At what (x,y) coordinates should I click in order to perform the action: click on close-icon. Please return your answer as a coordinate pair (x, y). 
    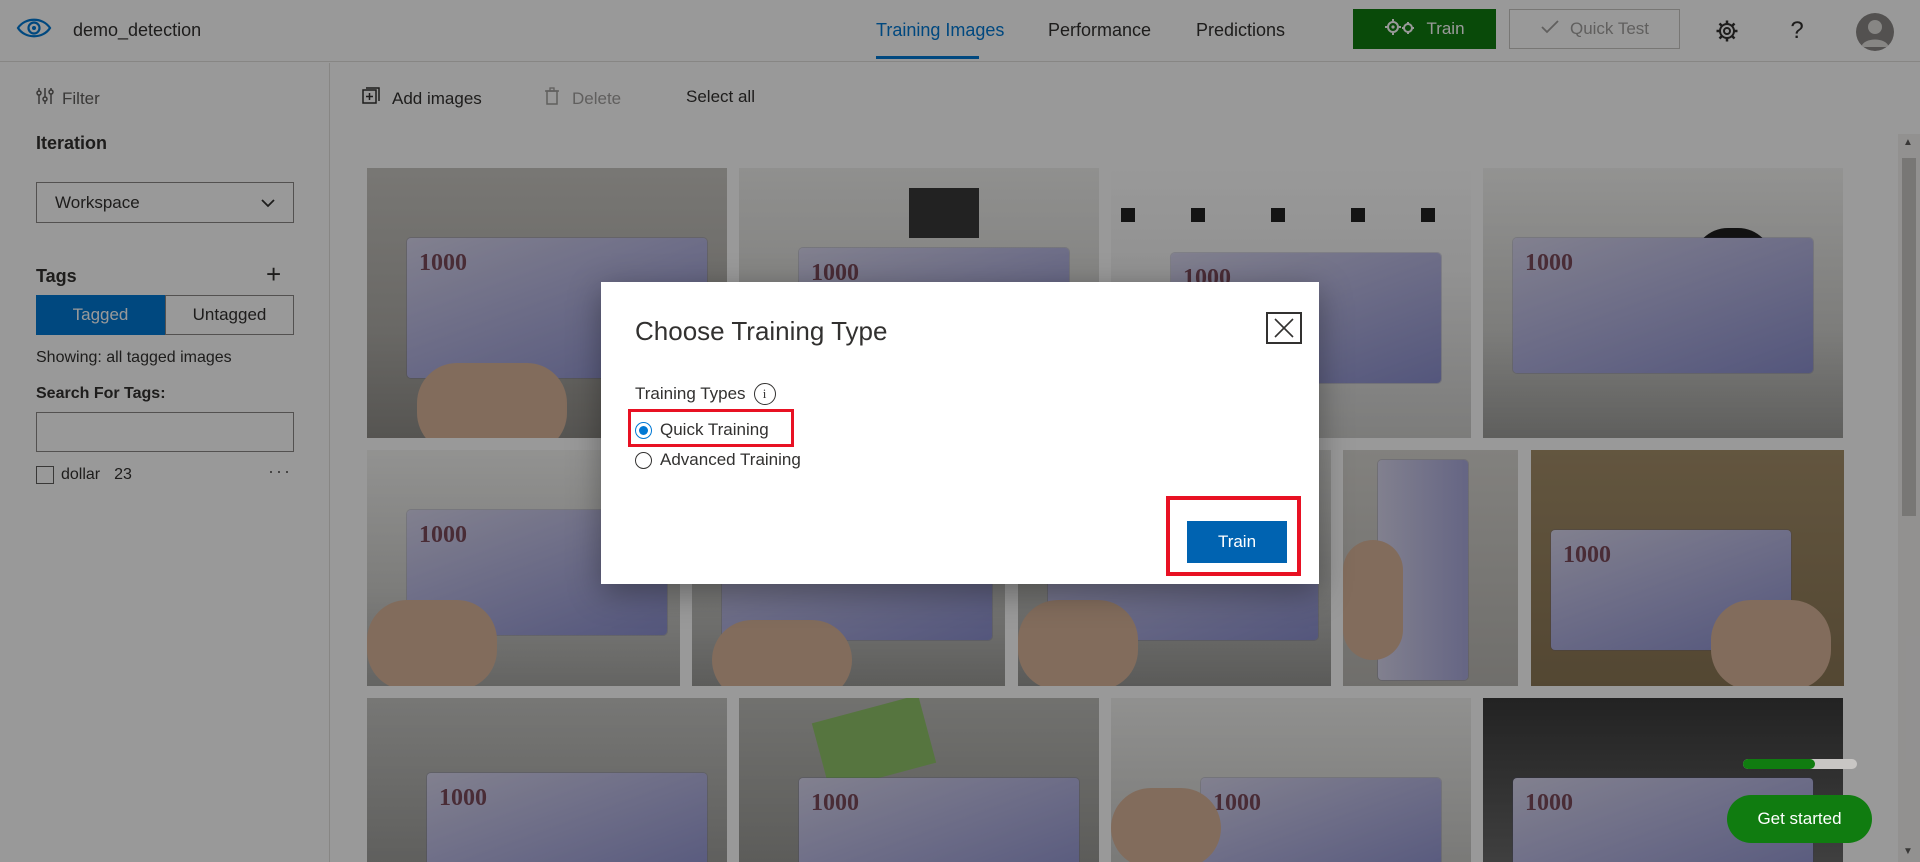
    Looking at the image, I should click on (1284, 328).